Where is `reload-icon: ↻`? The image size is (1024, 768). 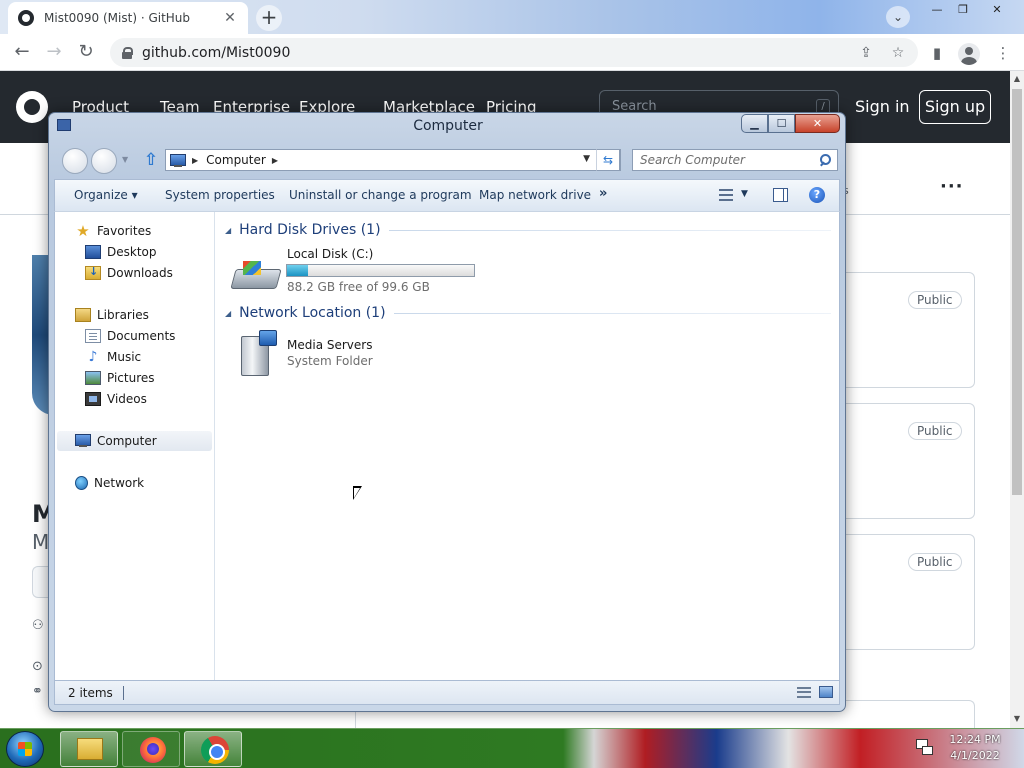 reload-icon: ↻ is located at coordinates (86, 53).